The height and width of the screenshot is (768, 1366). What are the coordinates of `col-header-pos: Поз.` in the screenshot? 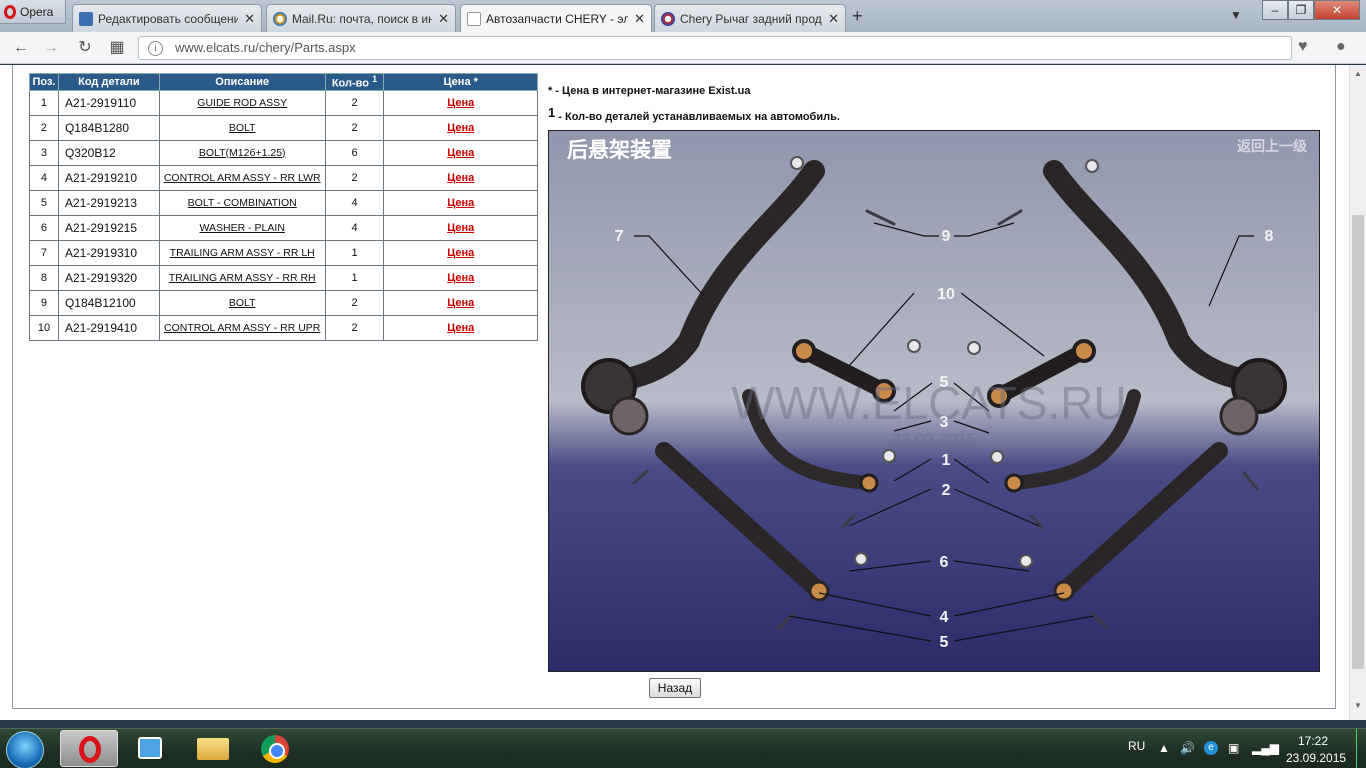 It's located at (44, 82).